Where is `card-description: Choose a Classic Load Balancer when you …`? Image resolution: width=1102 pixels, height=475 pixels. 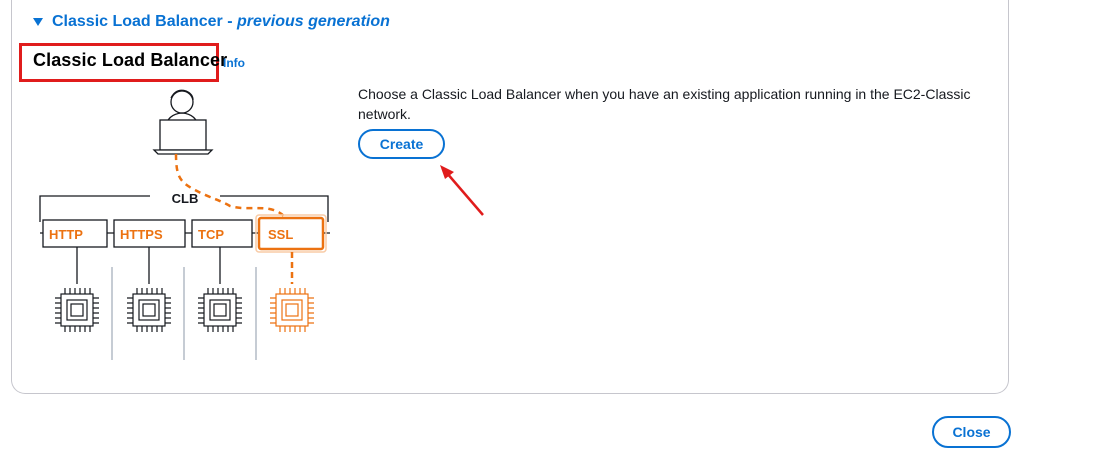 card-description: Choose a Classic Load Balancer when you … is located at coordinates (664, 104).